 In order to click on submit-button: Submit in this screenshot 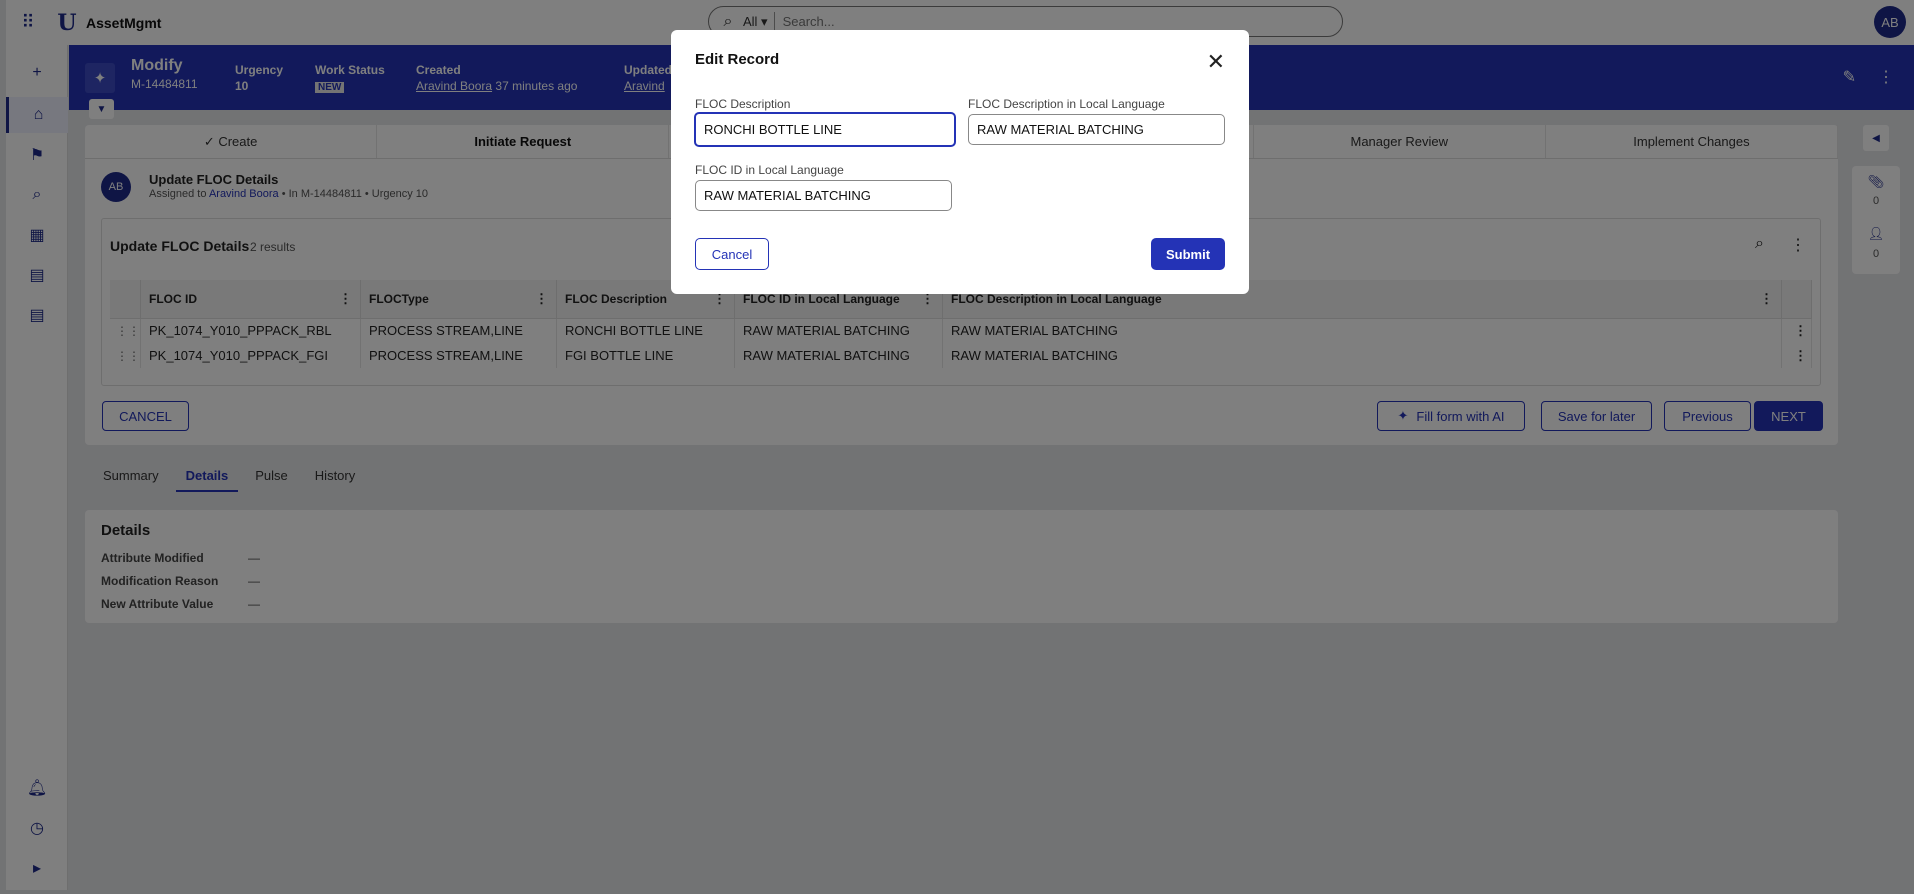, I will do `click(1188, 254)`.